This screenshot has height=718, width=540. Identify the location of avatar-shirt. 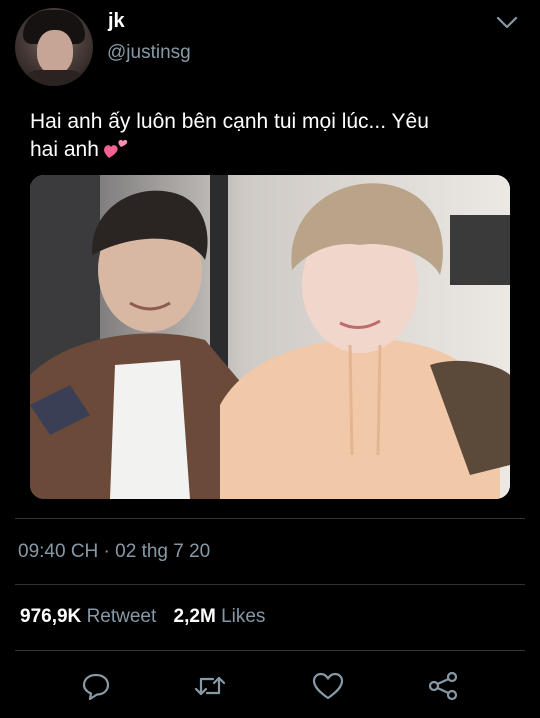
(54, 78).